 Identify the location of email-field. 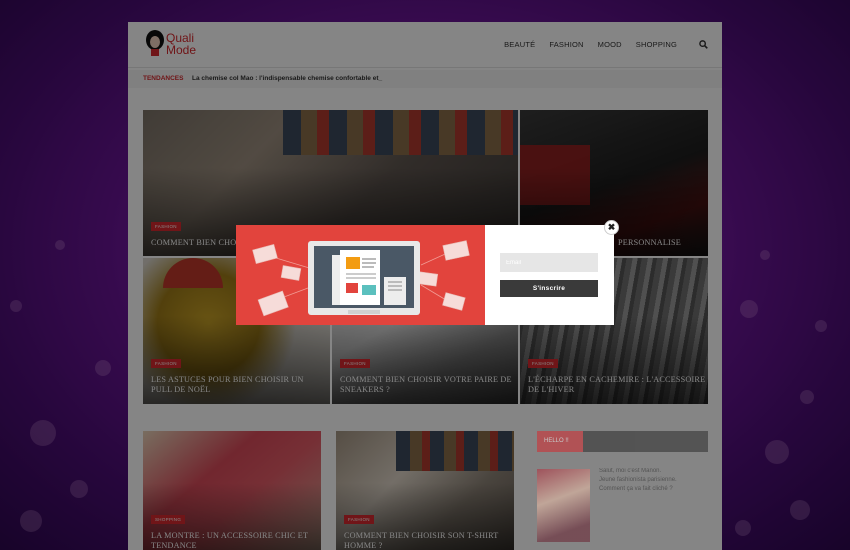
(549, 262).